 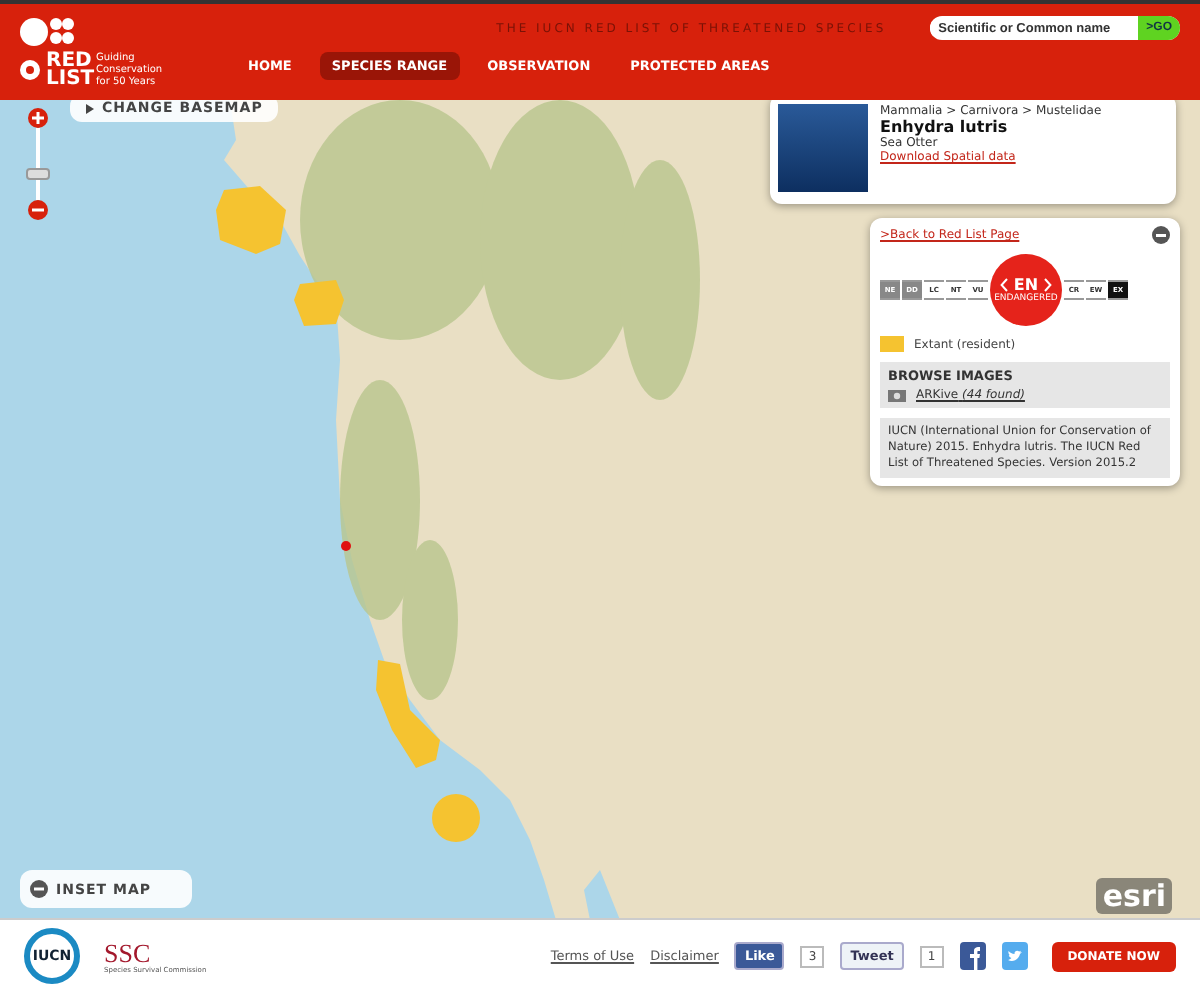 What do you see at coordinates (1026, 285) in the screenshot?
I see `category-code: EN` at bounding box center [1026, 285].